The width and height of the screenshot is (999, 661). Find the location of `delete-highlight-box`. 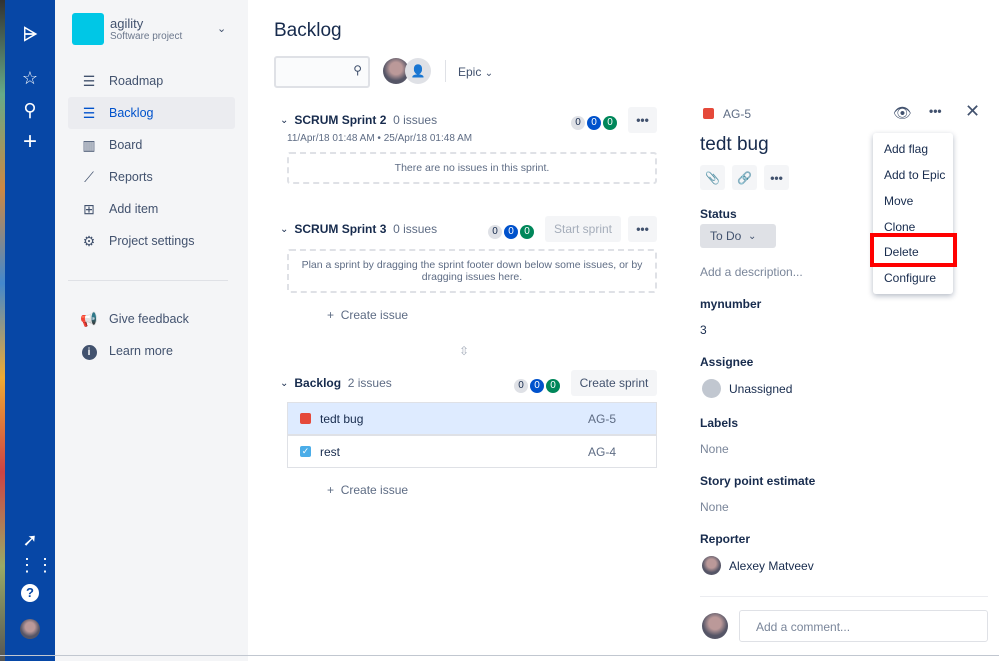

delete-highlight-box is located at coordinates (913, 250).